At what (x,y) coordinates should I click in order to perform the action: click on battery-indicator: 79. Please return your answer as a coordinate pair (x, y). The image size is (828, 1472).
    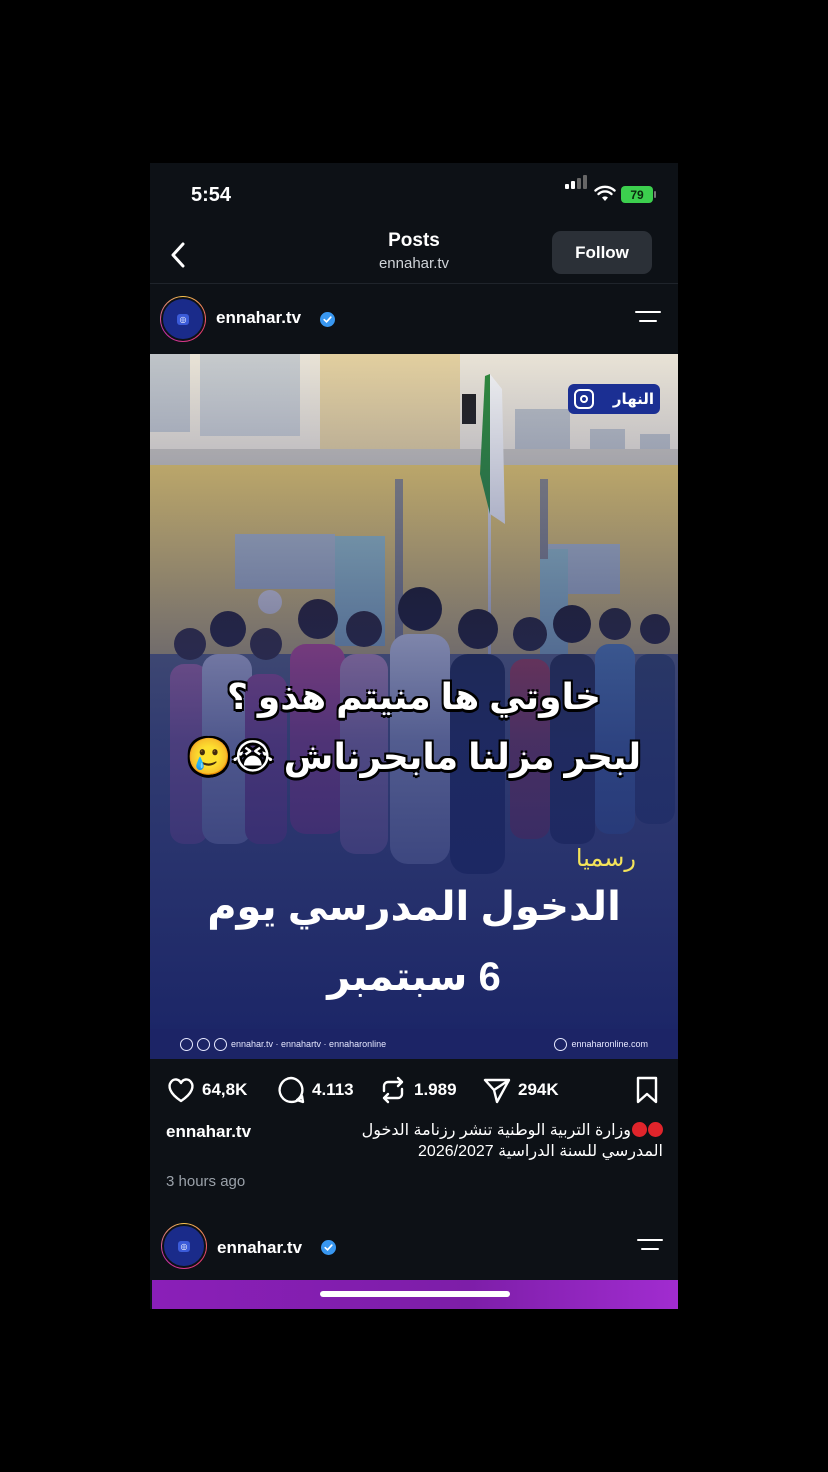
    Looking at the image, I should click on (637, 194).